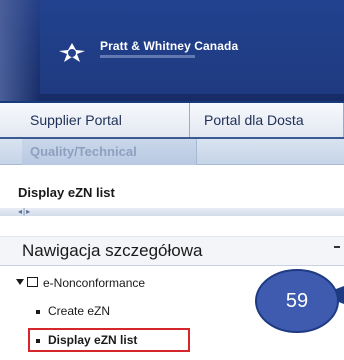  I want to click on navigation-title: Nawigacja szczegółowa, so click(112, 250).